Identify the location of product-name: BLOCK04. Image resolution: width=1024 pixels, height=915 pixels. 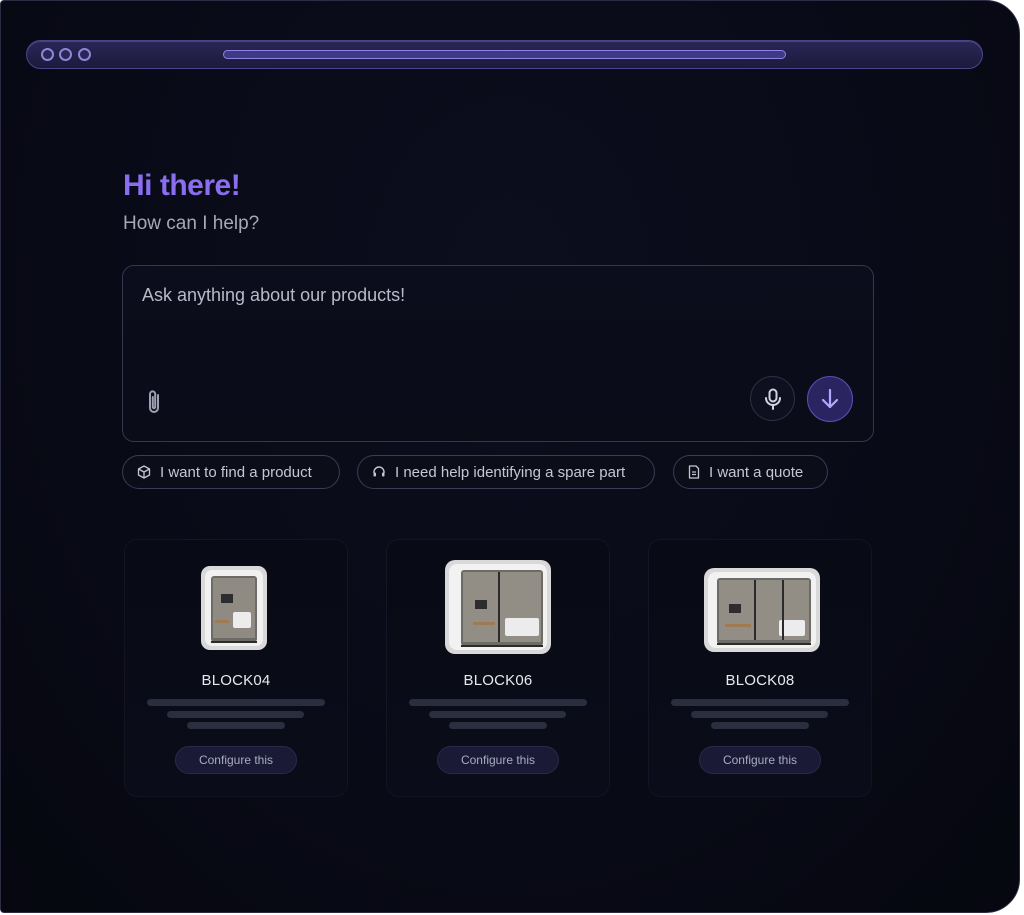
(236, 680).